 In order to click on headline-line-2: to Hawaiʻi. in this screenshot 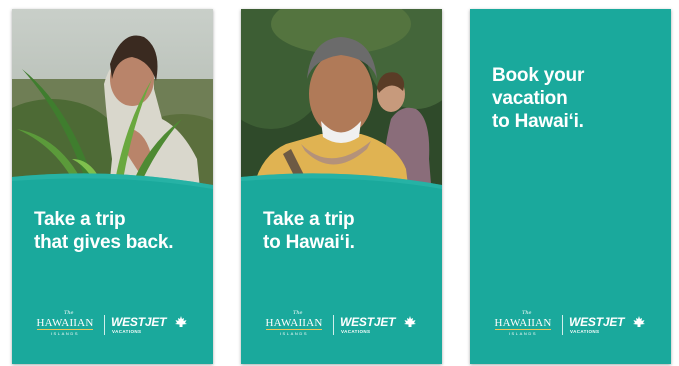, I will do `click(309, 242)`.